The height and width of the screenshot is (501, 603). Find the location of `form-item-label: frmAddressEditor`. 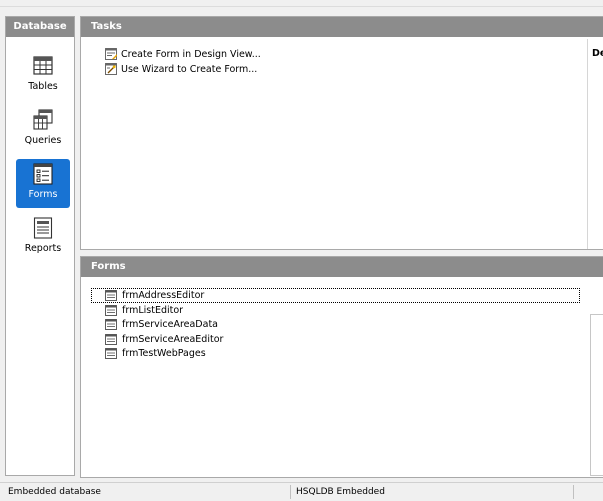

form-item-label: frmAddressEditor is located at coordinates (163, 295).